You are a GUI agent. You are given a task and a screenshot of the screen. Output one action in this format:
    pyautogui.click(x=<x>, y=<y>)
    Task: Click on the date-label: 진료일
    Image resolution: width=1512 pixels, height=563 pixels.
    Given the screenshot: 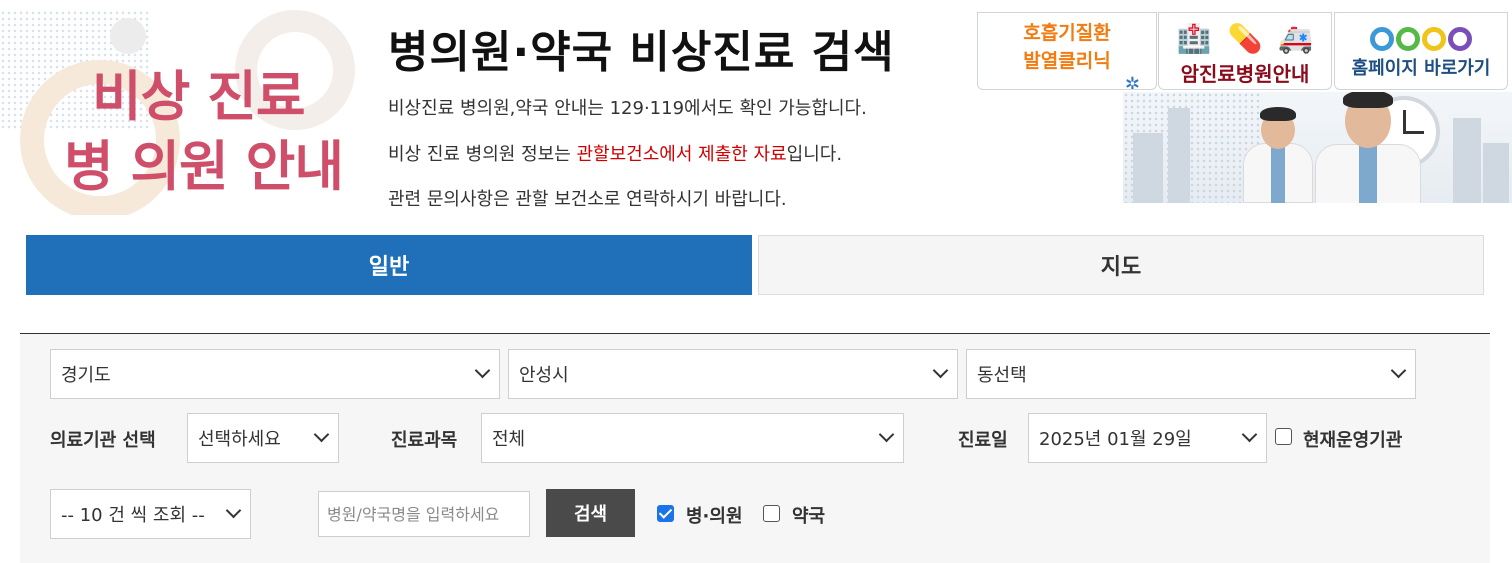 What is the action you would take?
    pyautogui.click(x=983, y=440)
    